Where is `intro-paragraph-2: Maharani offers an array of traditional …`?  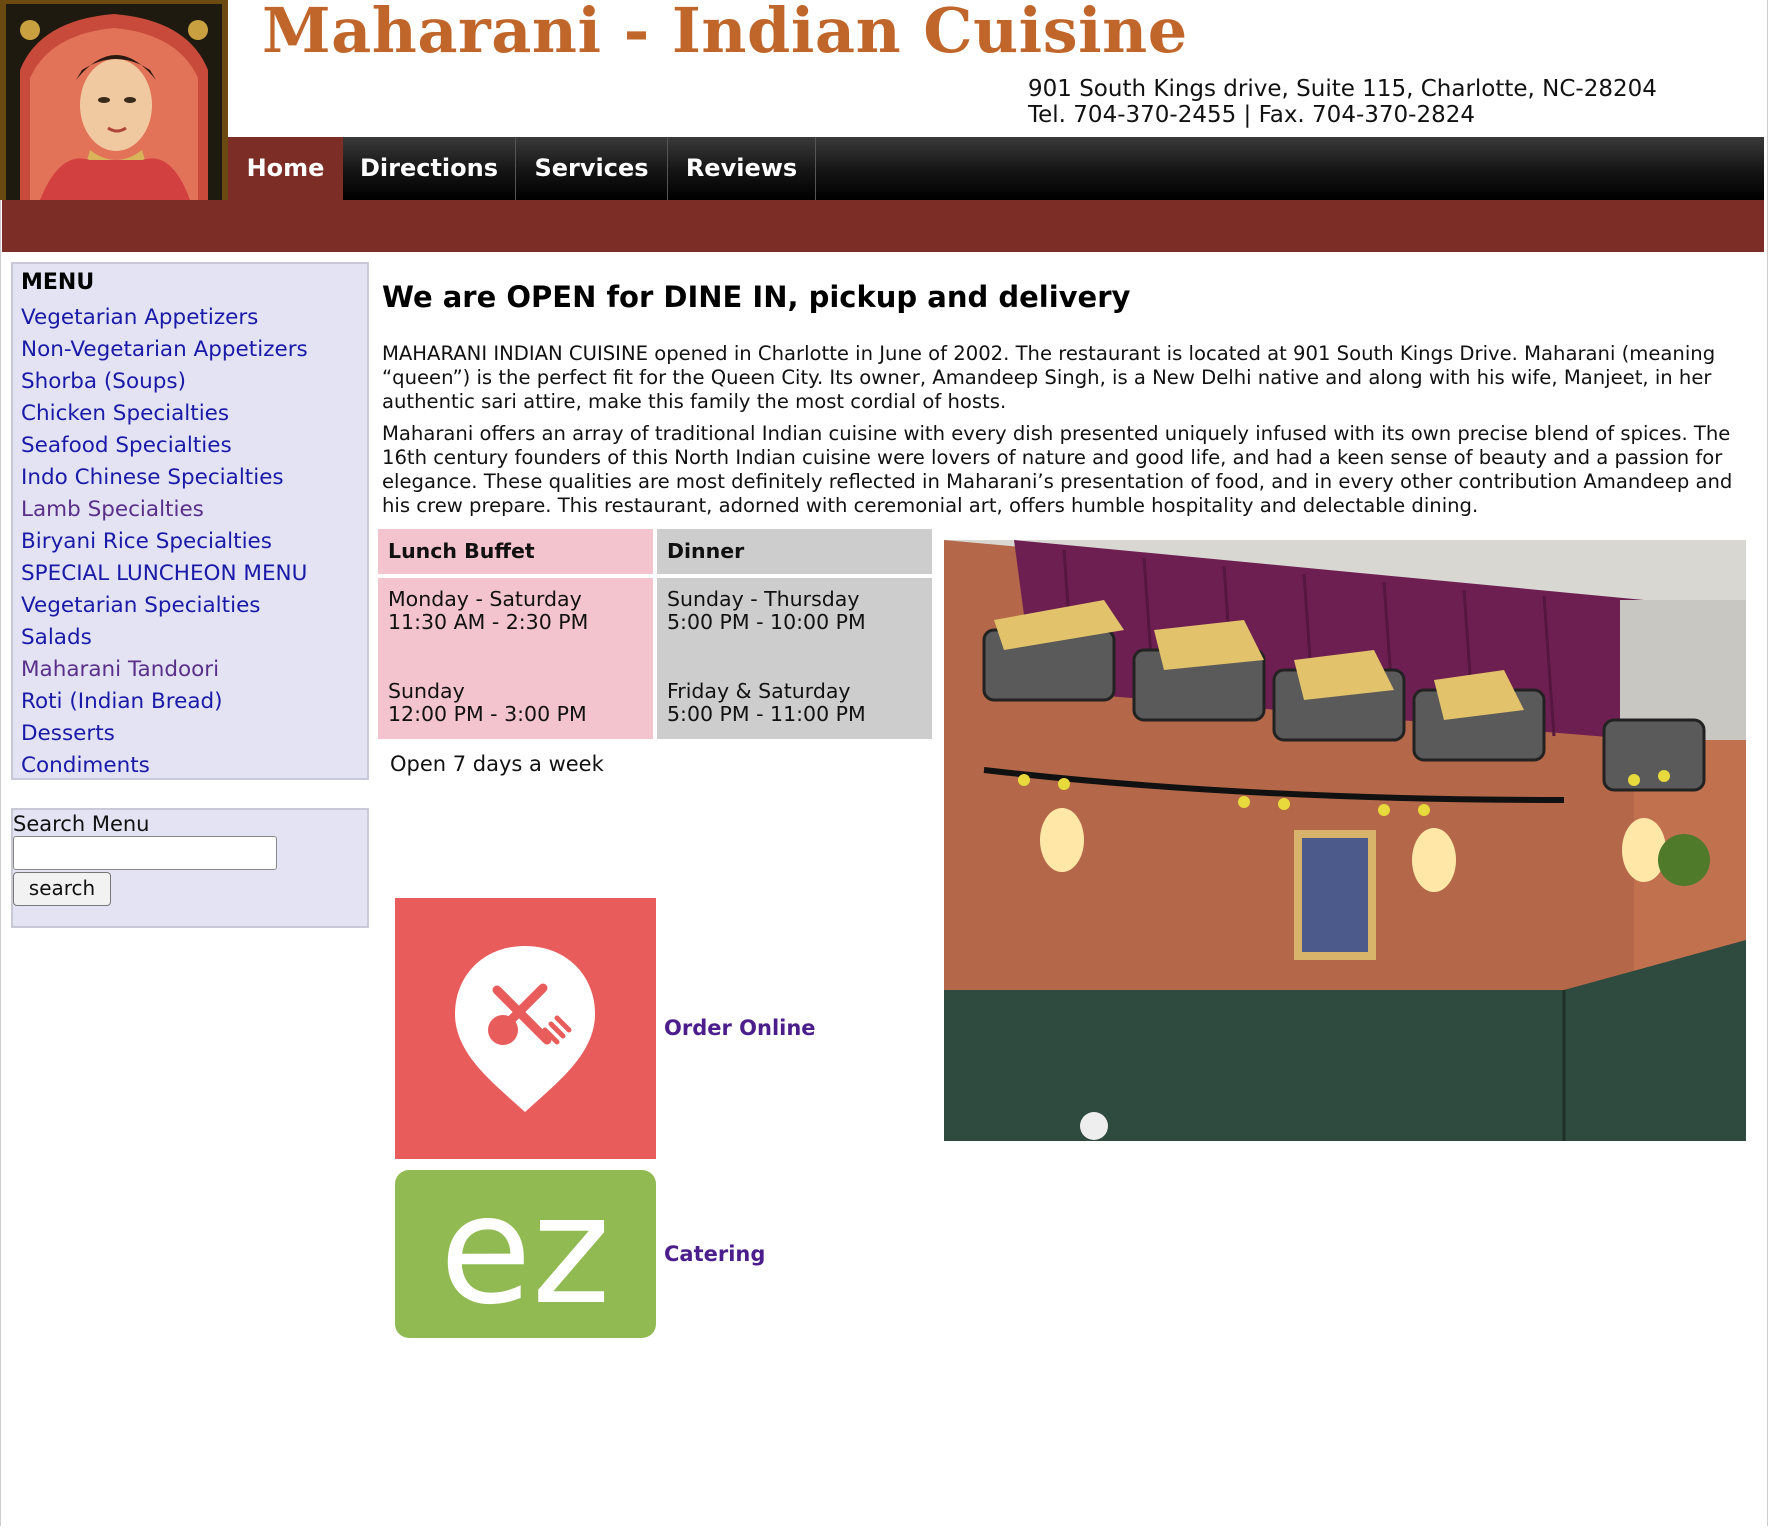
intro-paragraph-2: Maharani offers an array of traditional … is located at coordinates (1057, 469).